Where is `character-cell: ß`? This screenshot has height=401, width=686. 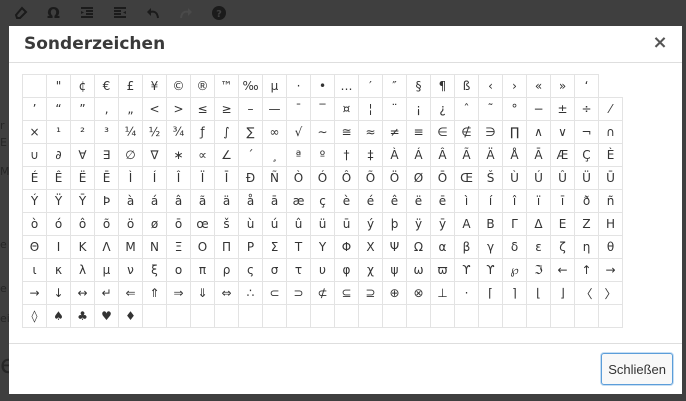
character-cell: ß is located at coordinates (466, 86).